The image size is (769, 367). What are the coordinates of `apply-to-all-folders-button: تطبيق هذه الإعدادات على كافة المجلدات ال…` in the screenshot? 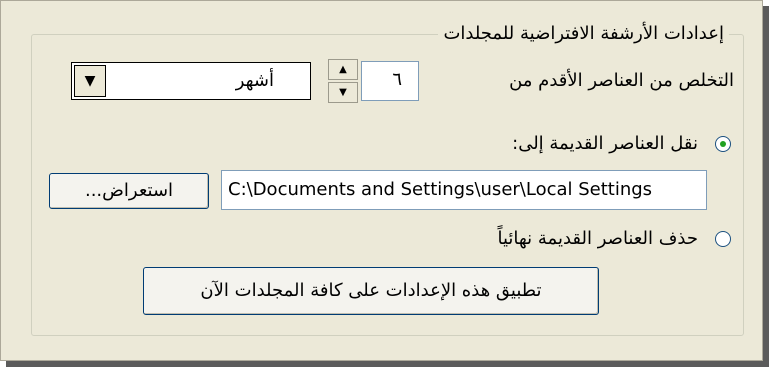 It's located at (371, 291).